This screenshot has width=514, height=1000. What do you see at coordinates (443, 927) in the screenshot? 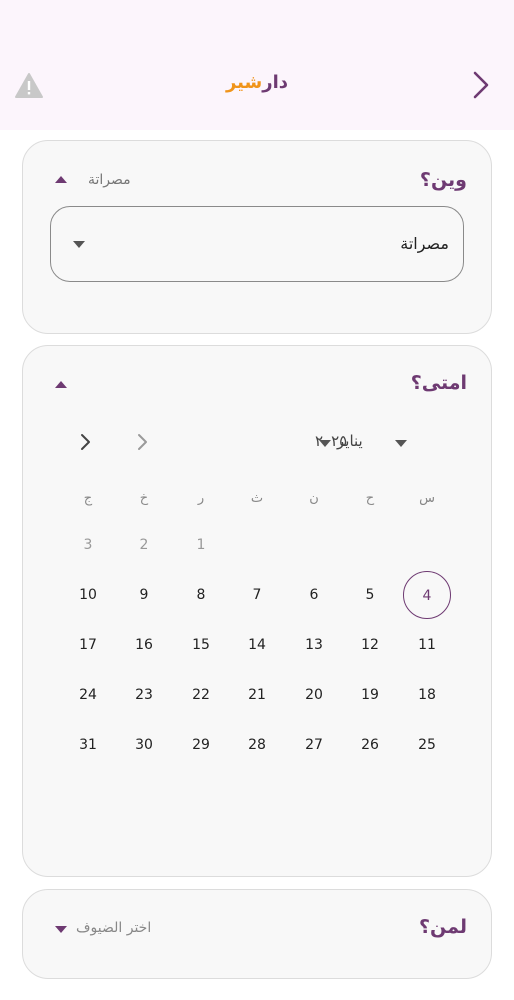
I see `who-title: لمن؟` at bounding box center [443, 927].